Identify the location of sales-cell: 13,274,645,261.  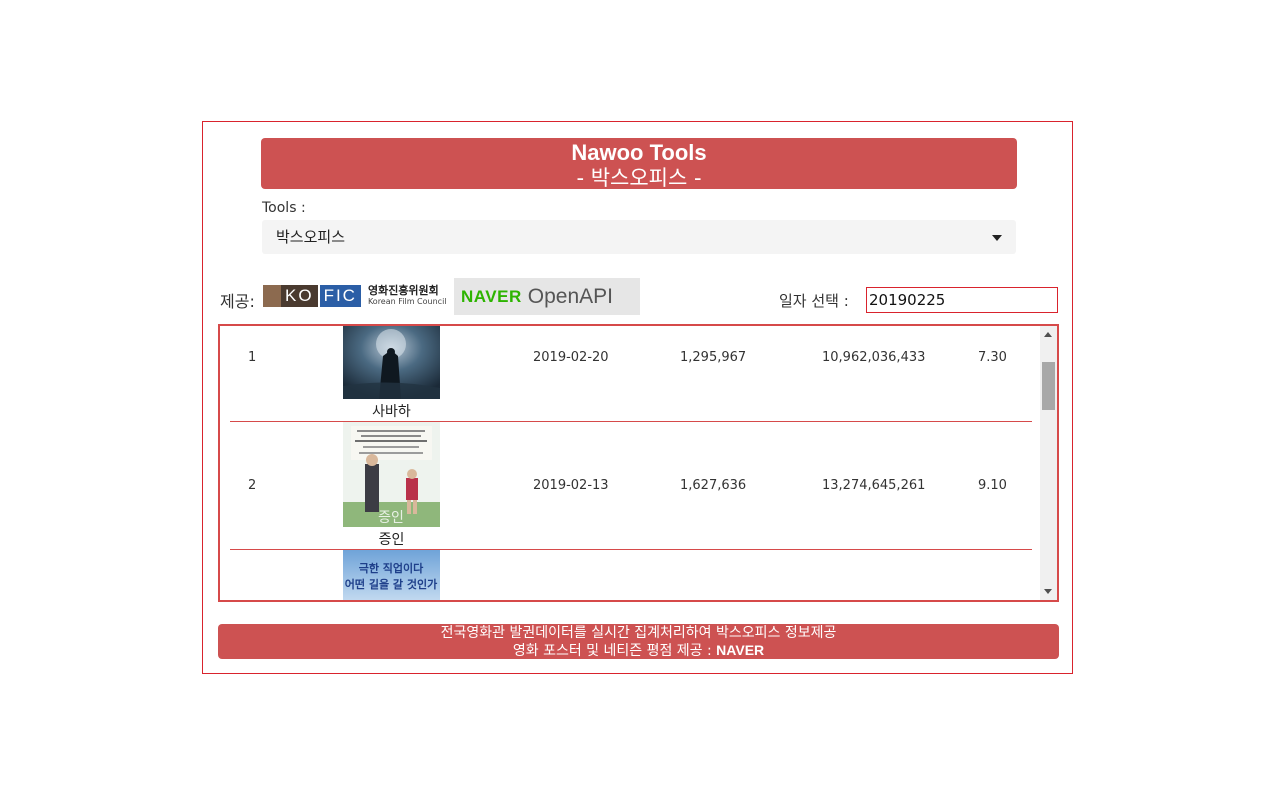
(874, 485).